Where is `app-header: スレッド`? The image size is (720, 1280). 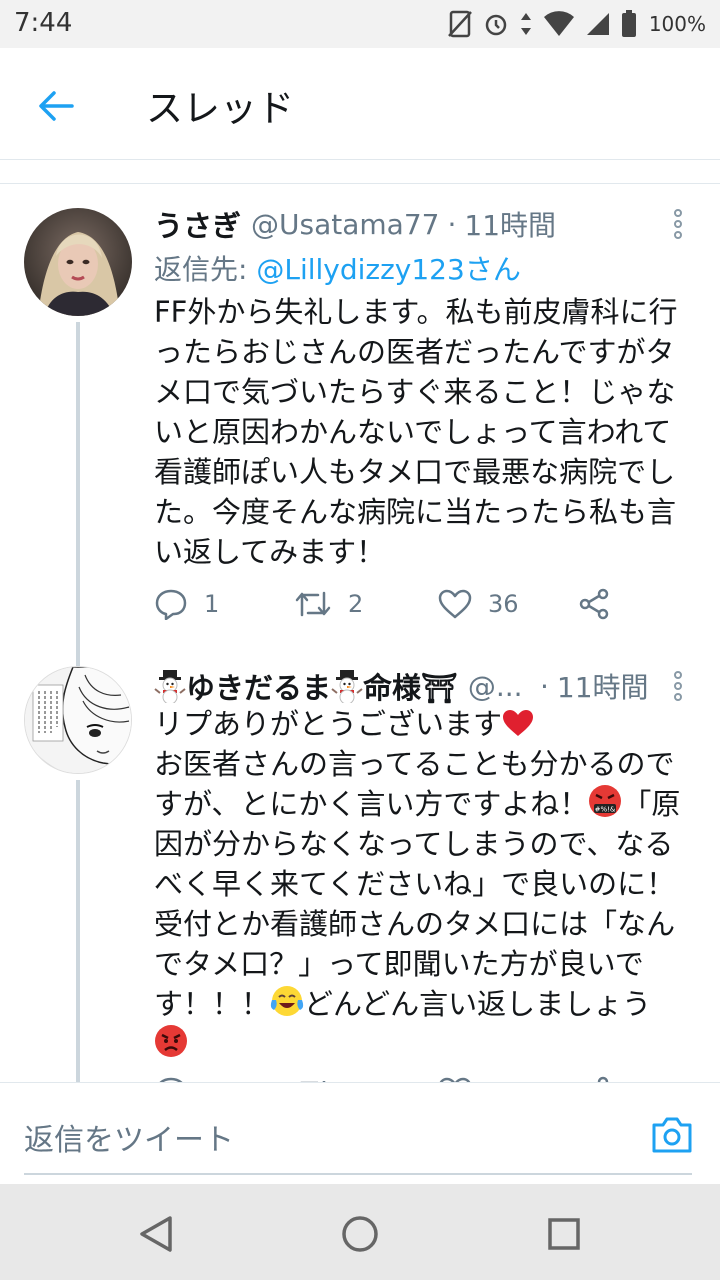
app-header: スレッド is located at coordinates (360, 104).